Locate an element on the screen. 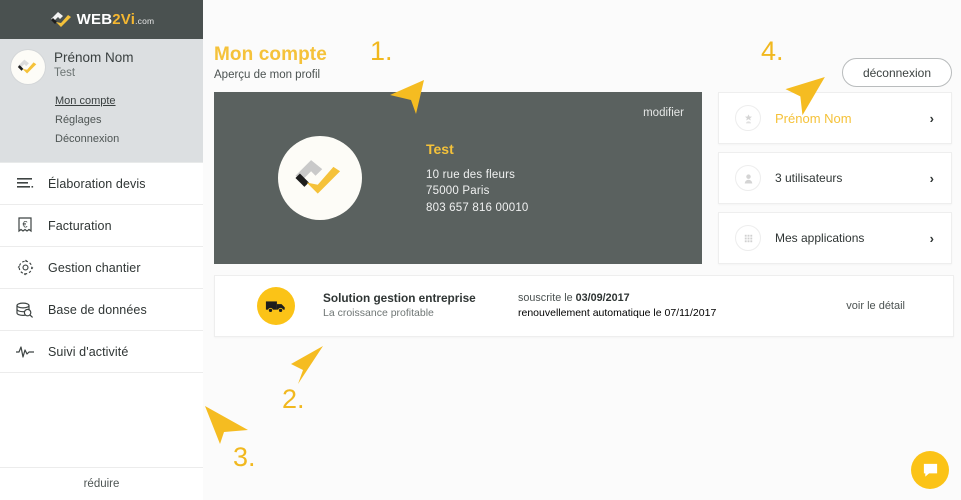 The image size is (961, 500). arrow-up-left-icon is located at coordinates (226, 425).